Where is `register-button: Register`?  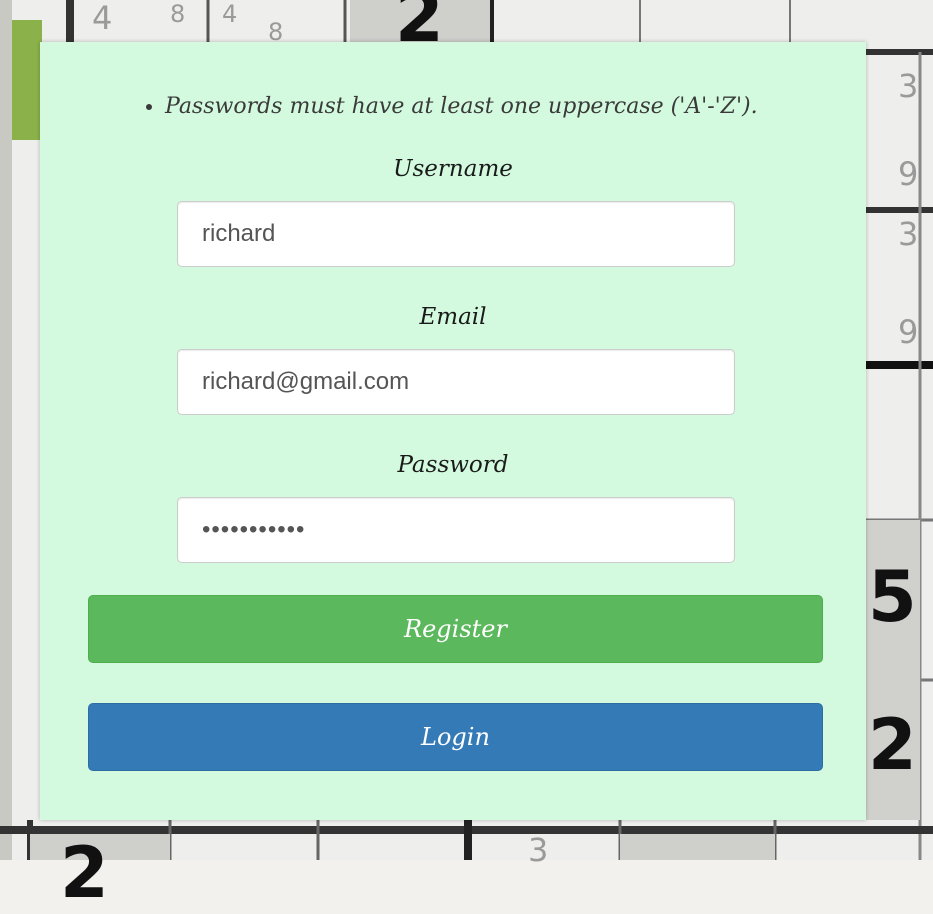
register-button: Register is located at coordinates (455, 629).